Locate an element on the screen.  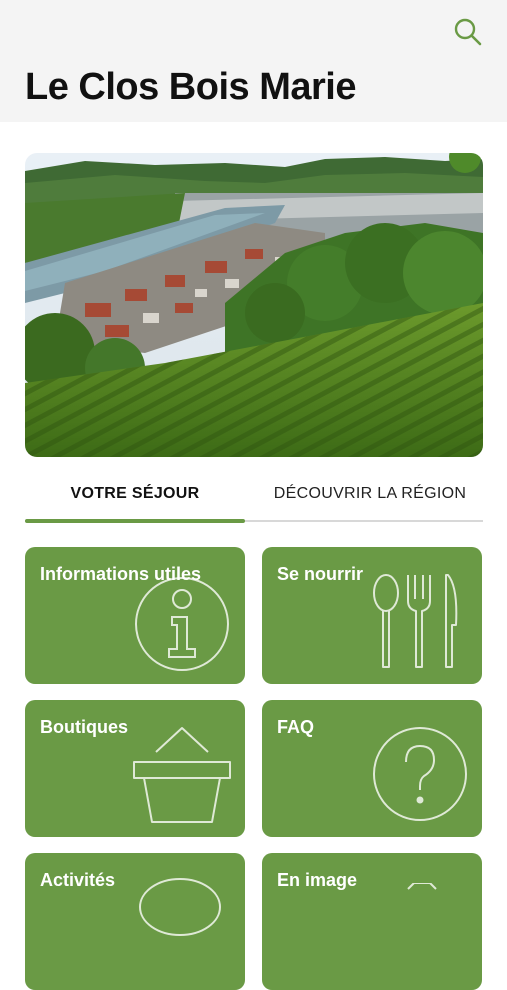
section-tabs: VOTRE SÉJOUR DÉCOUVRIR LA RÉGION is located at coordinates (254, 497).